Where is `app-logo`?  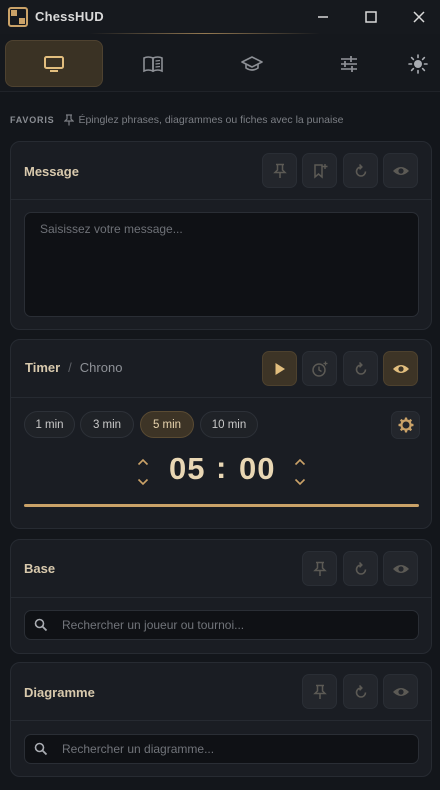 app-logo is located at coordinates (18, 17).